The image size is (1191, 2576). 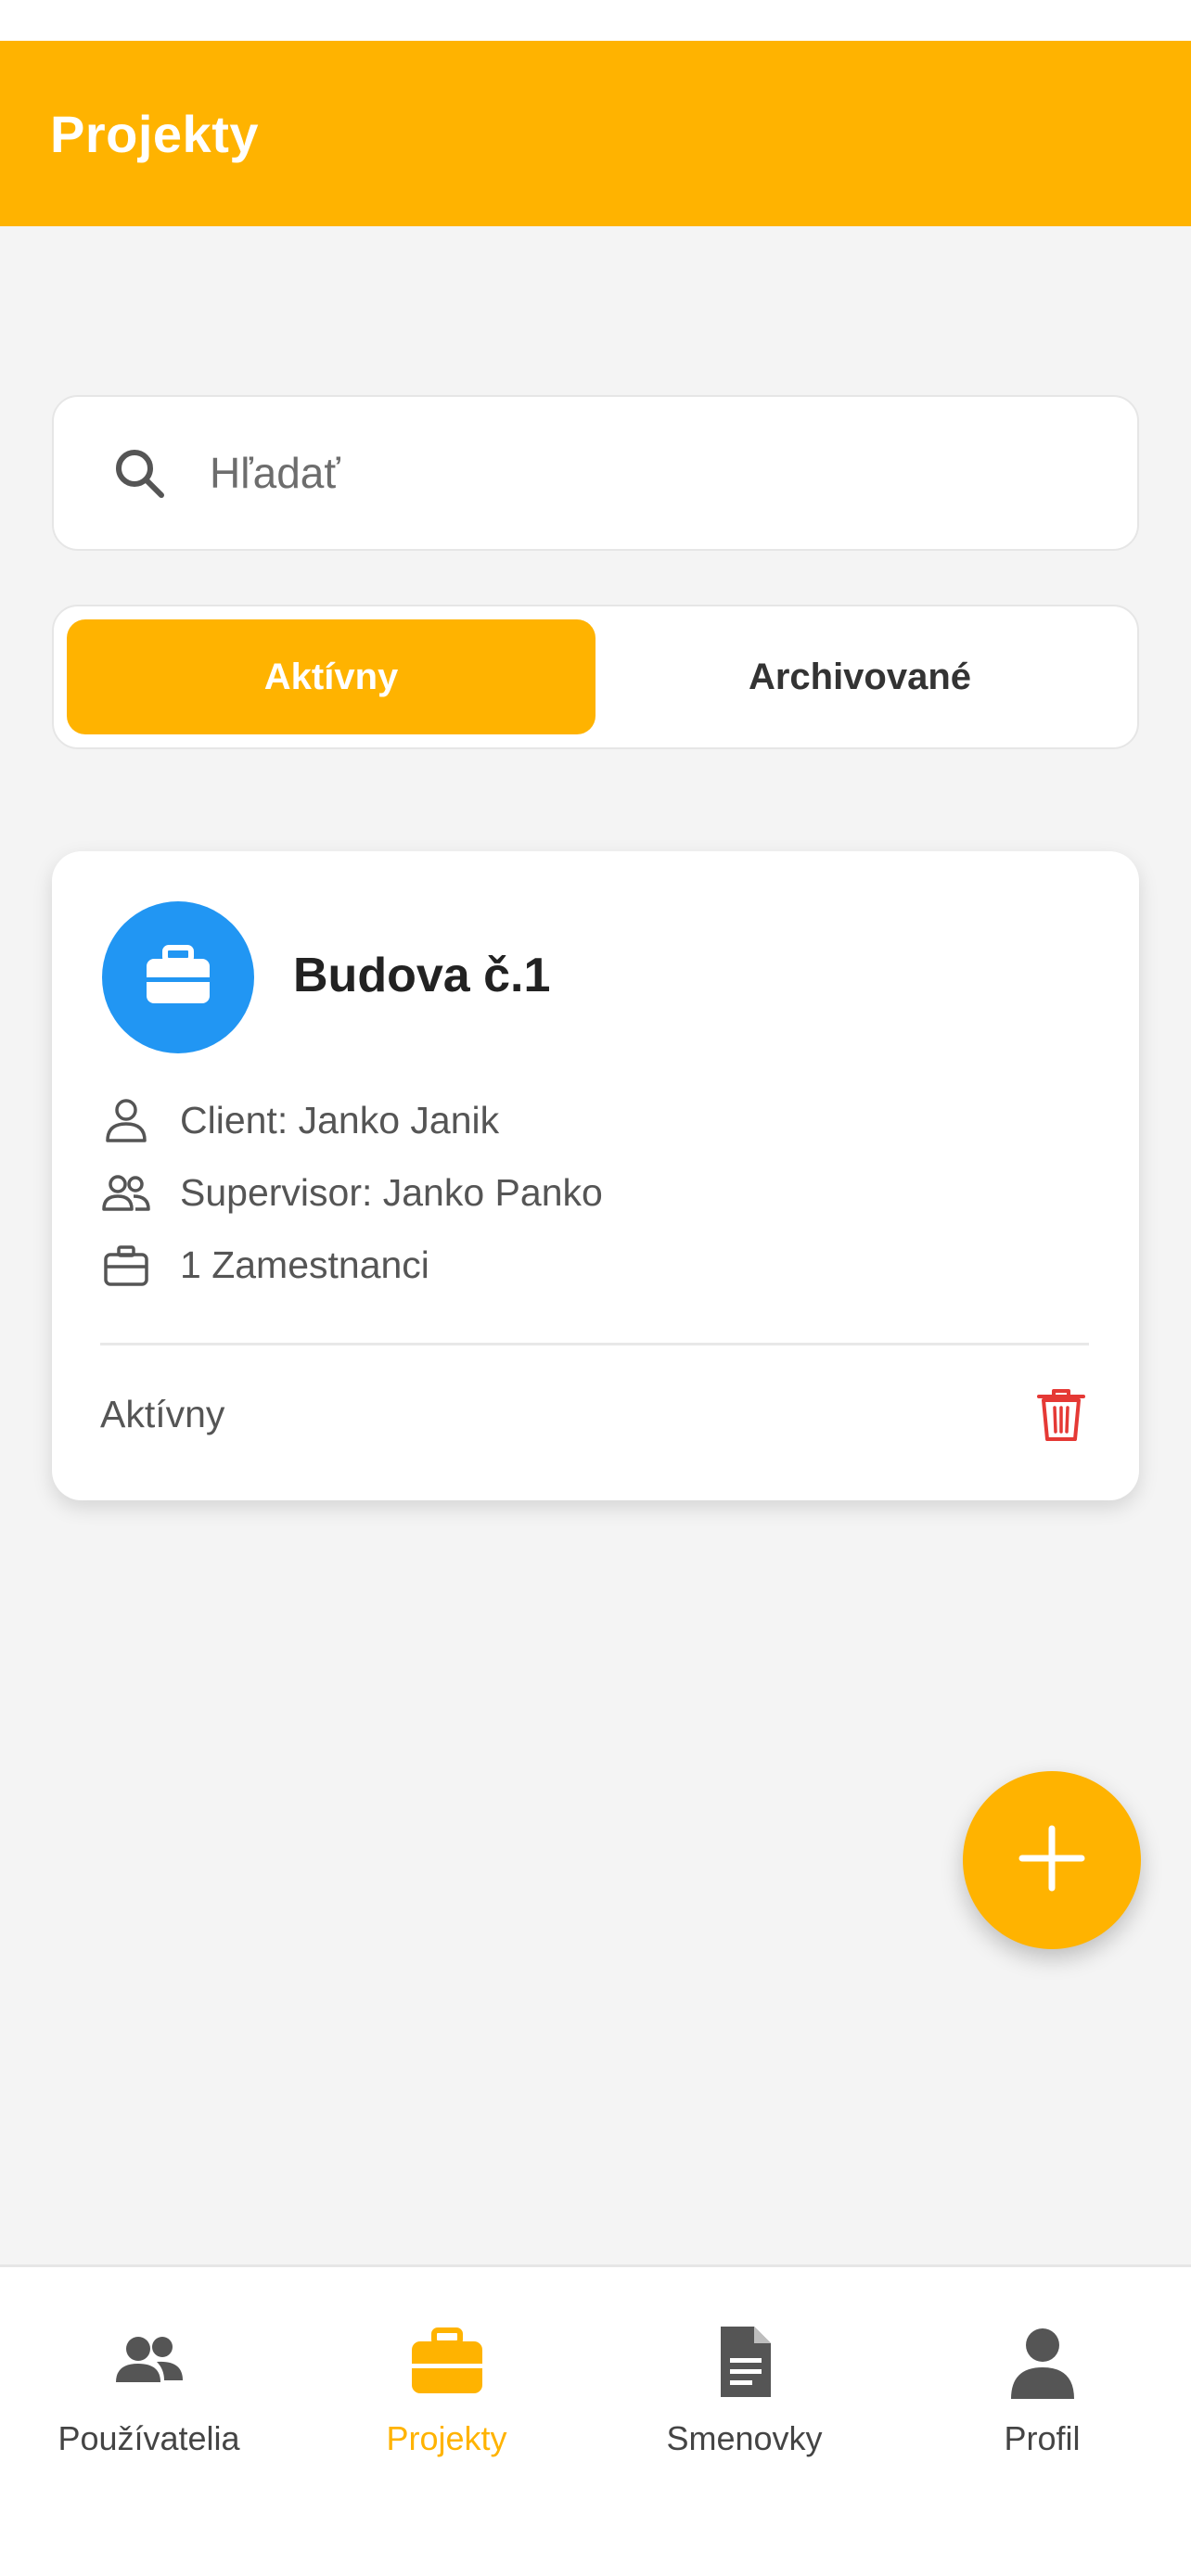 I want to click on nav-item-shifts: Smenovky, so click(x=744, y=2421).